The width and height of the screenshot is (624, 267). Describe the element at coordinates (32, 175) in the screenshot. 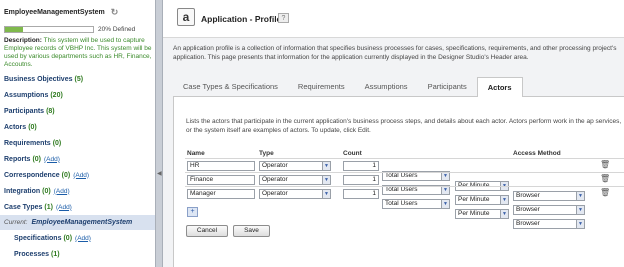

I see `nav-item-label: Correspondence` at that location.